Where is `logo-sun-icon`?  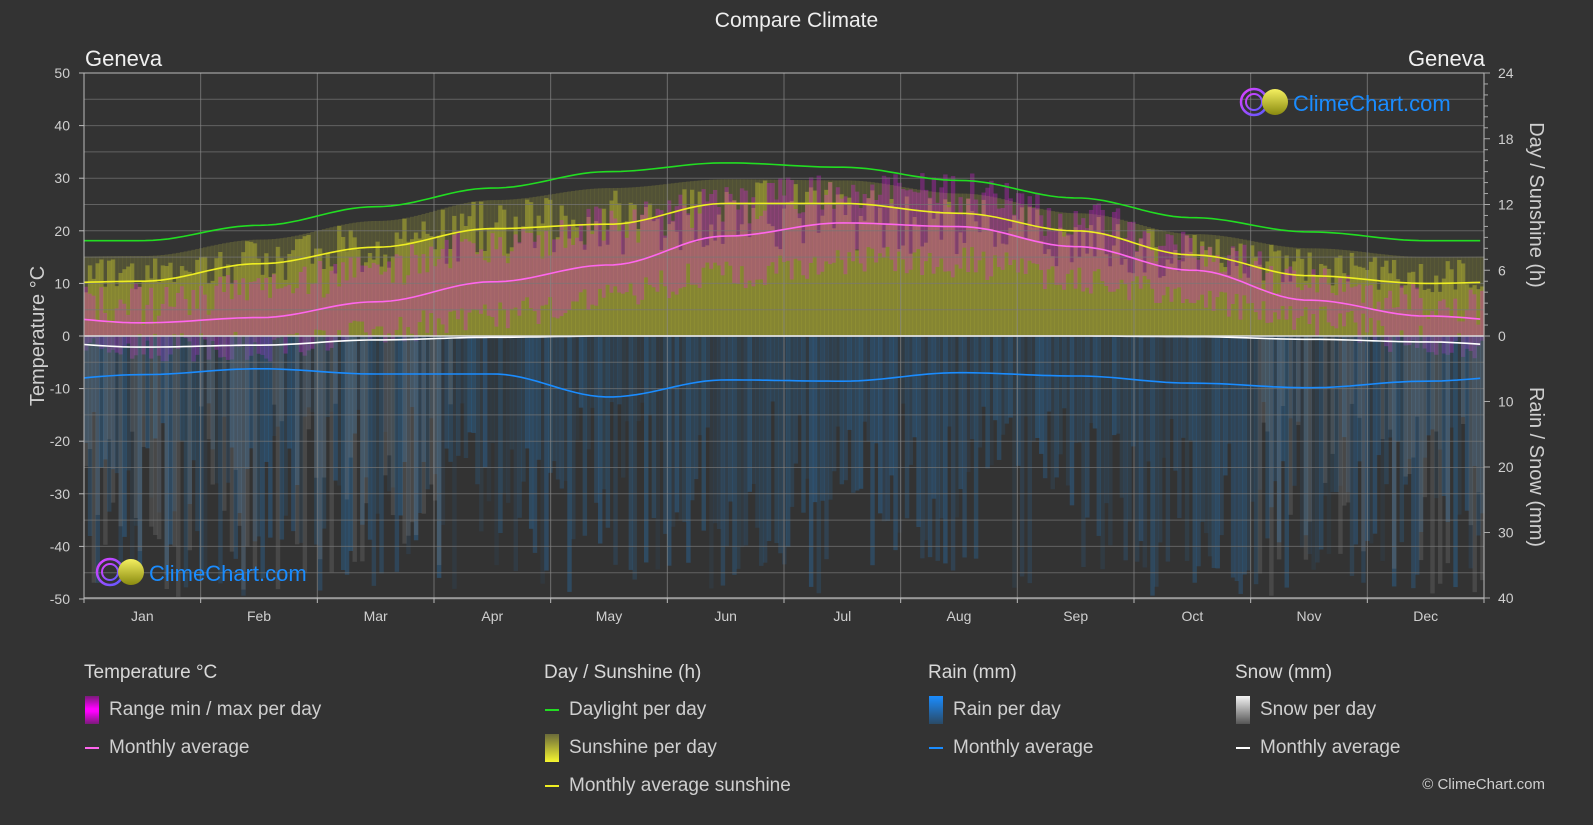 logo-sun-icon is located at coordinates (131, 572).